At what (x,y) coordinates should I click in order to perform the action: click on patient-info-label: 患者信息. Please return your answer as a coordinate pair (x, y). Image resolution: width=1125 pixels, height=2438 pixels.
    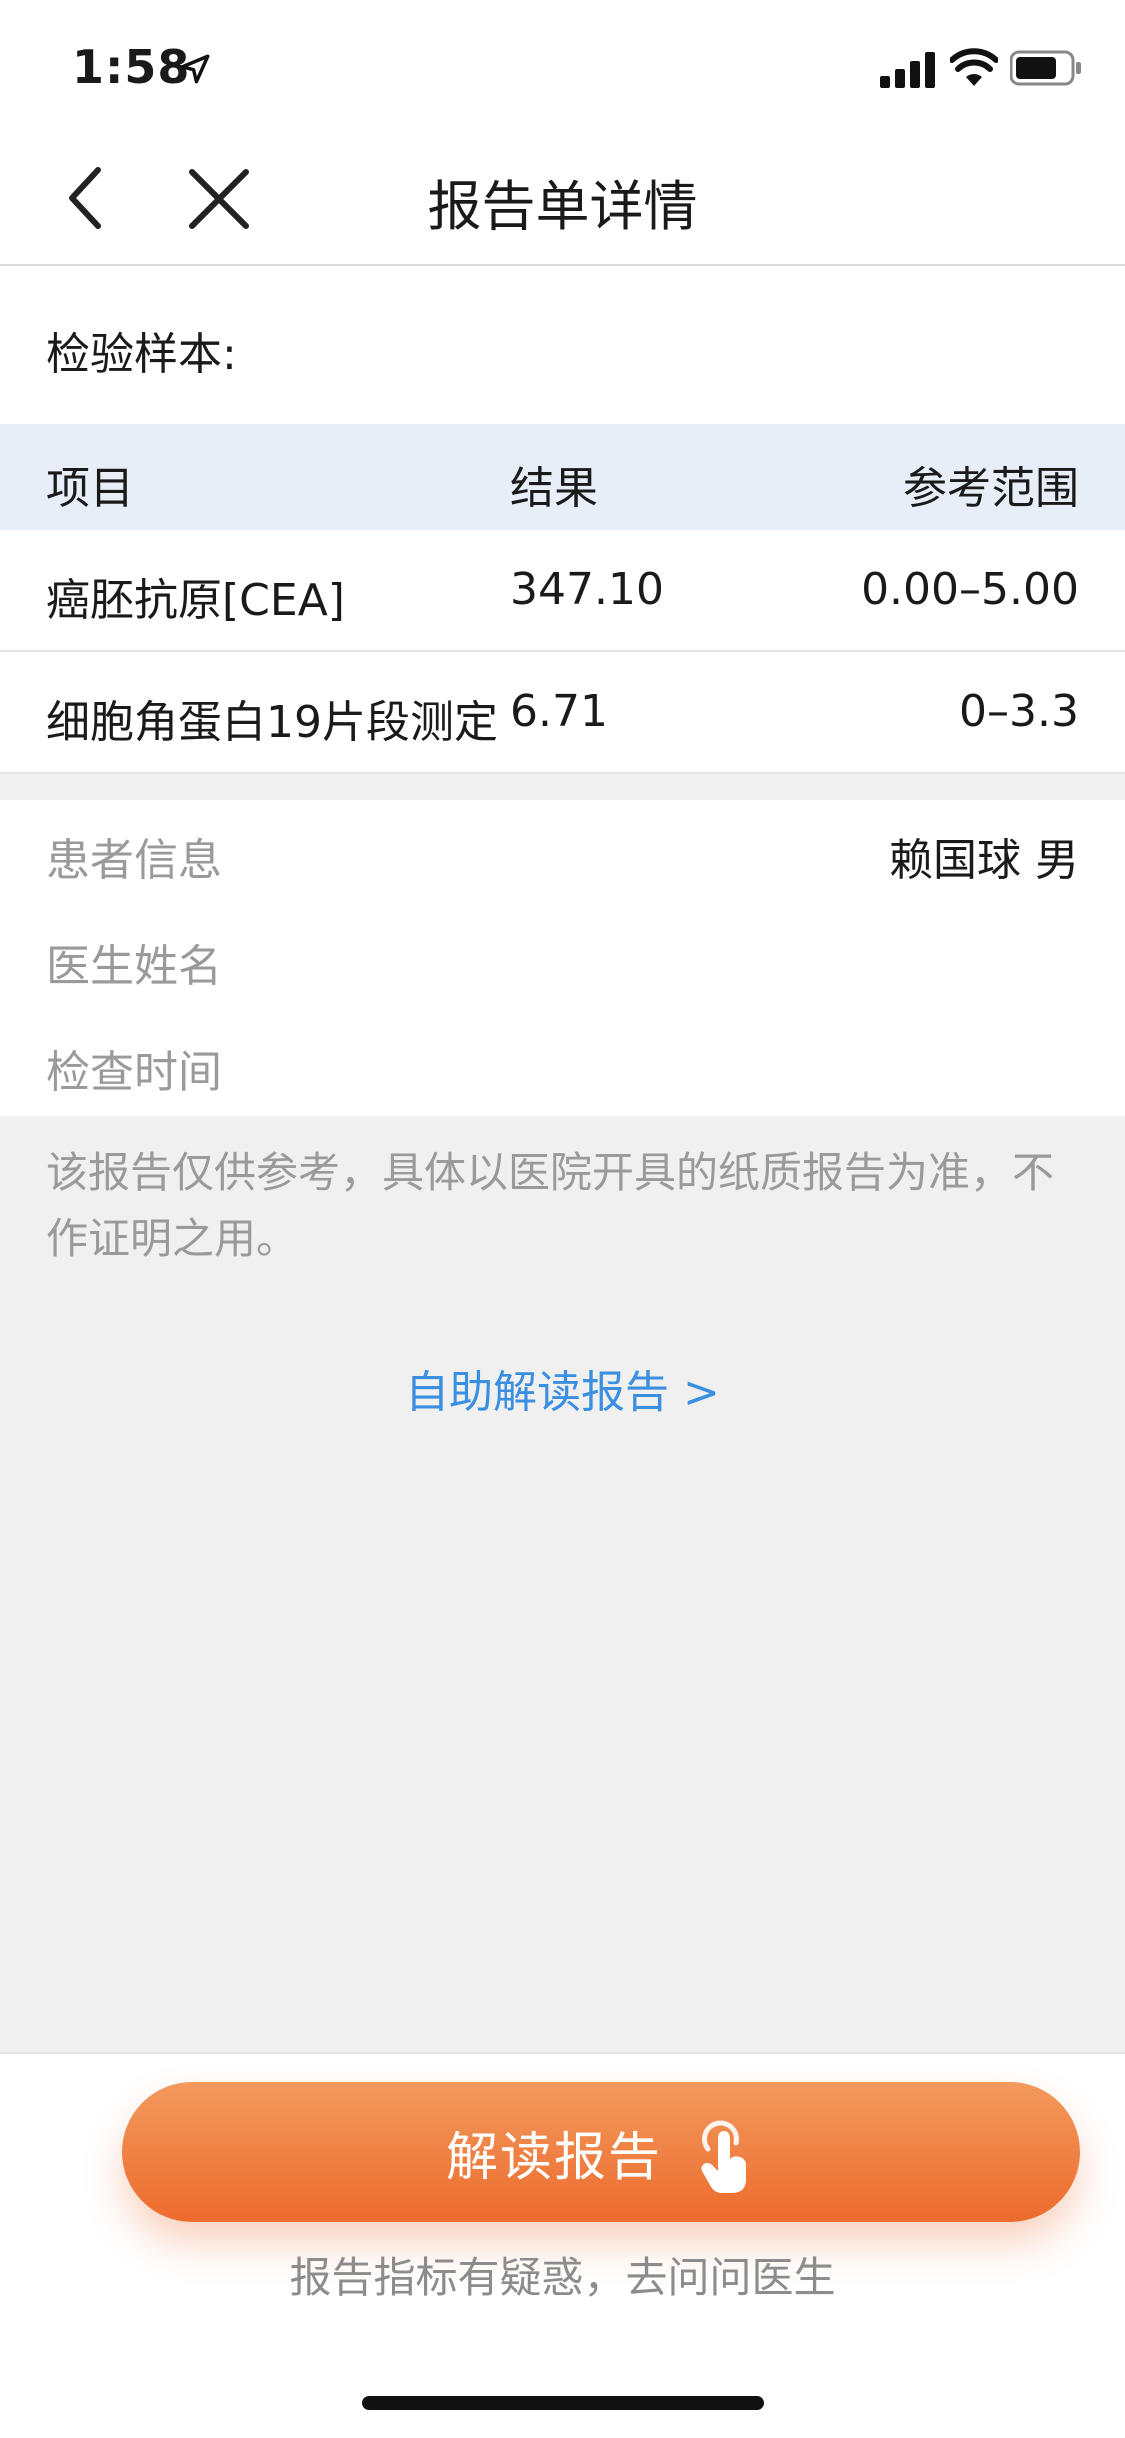
    Looking at the image, I should click on (134, 860).